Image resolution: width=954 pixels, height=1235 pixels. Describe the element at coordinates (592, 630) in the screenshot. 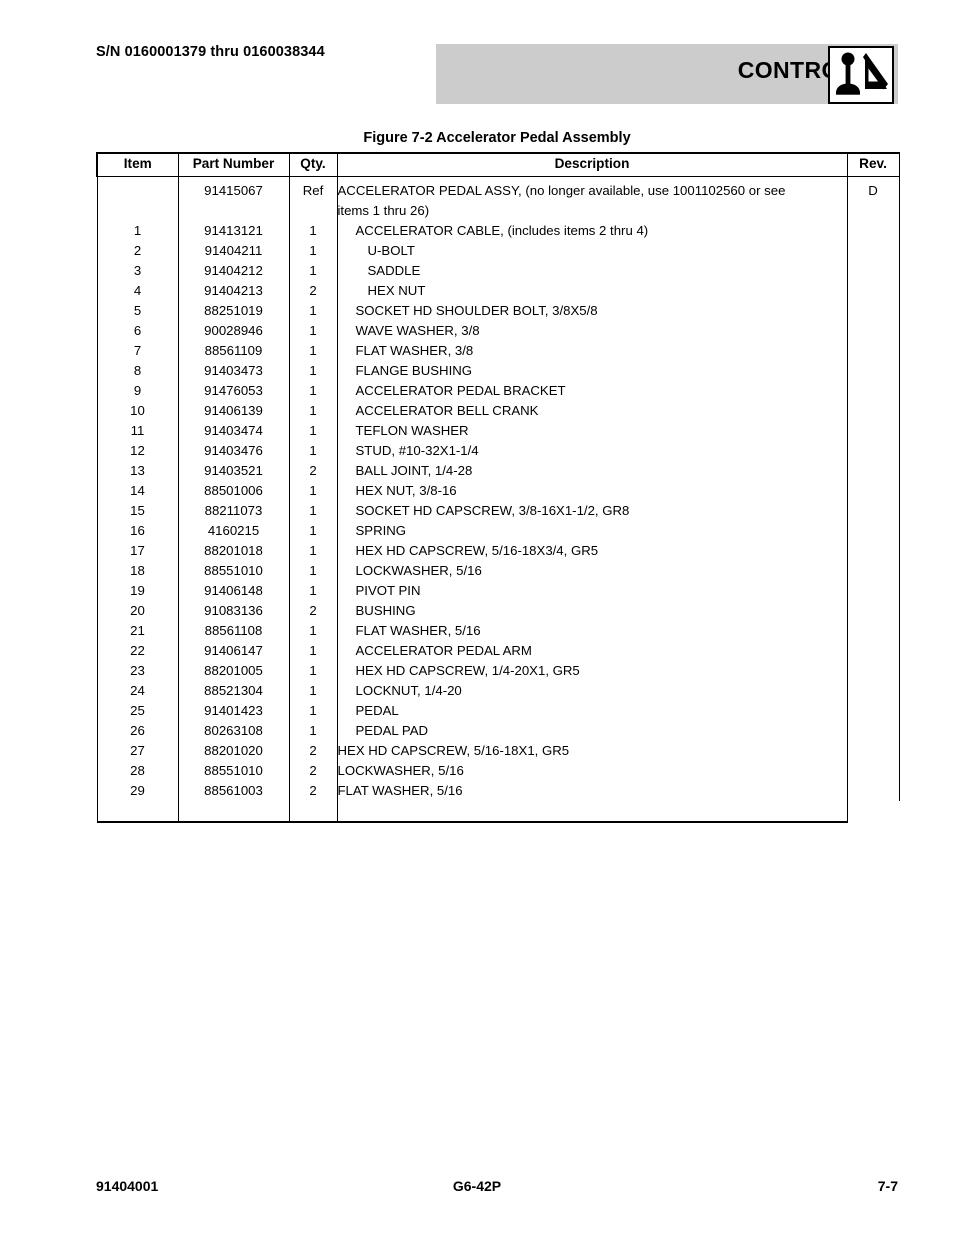

I see `cell-description: FLAT WASHER, 5/16` at that location.